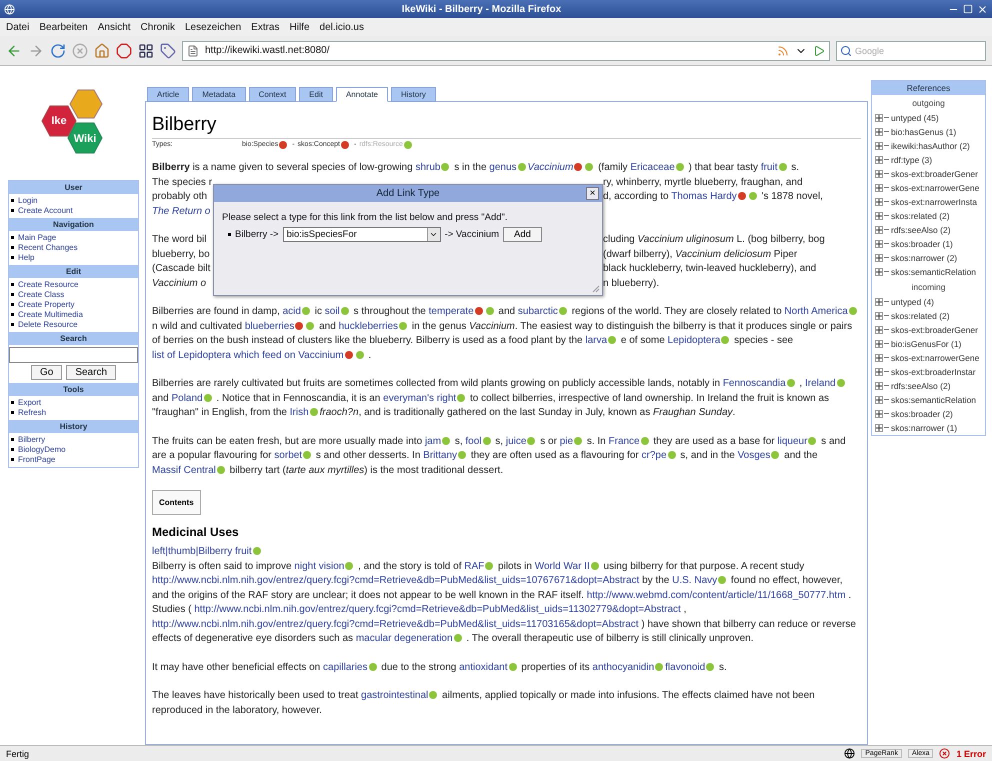  Describe the element at coordinates (562, 566) in the screenshot. I see `text-link: World War II` at that location.